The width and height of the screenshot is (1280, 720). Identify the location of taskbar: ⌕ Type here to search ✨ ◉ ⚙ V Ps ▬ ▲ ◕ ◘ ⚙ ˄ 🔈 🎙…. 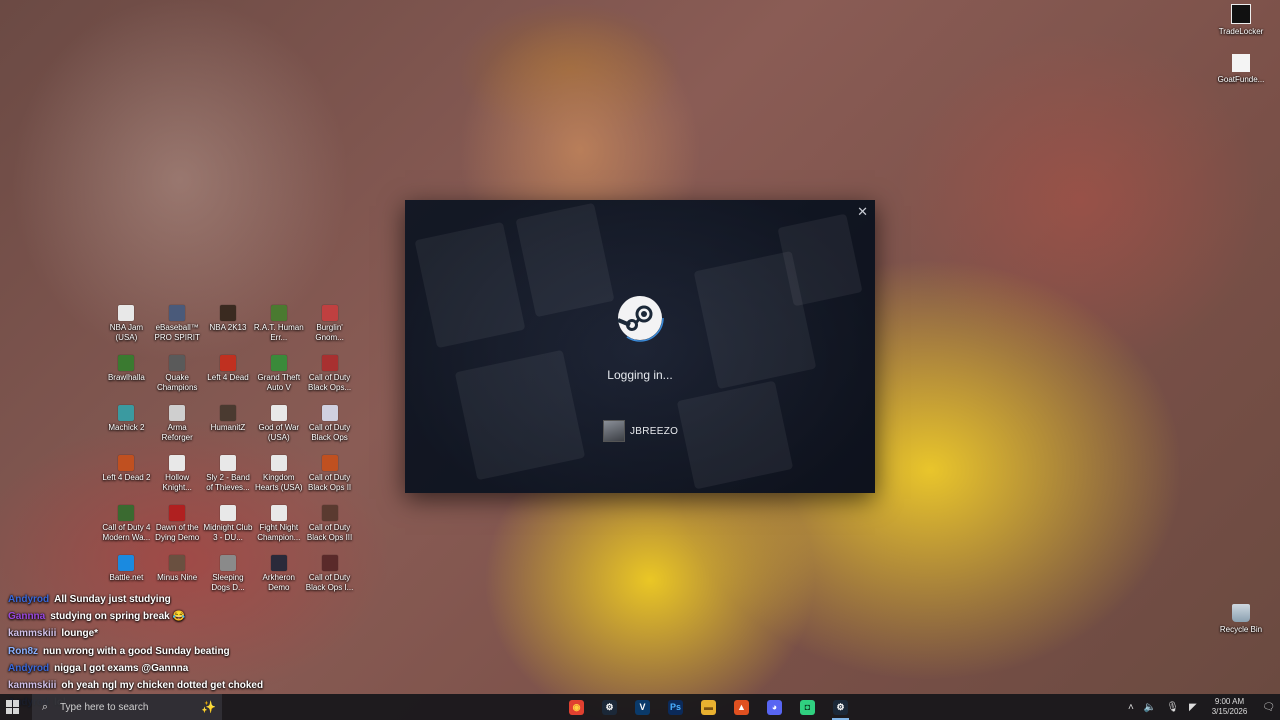
(640, 707).